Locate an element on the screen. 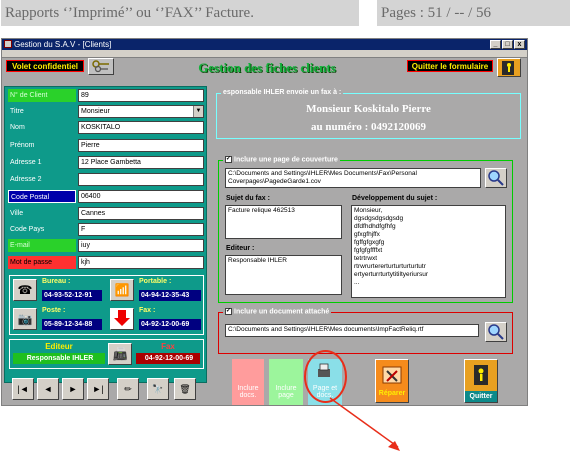 This screenshot has width=572, height=457. include-docs-button: Inclure docs. is located at coordinates (248, 382).